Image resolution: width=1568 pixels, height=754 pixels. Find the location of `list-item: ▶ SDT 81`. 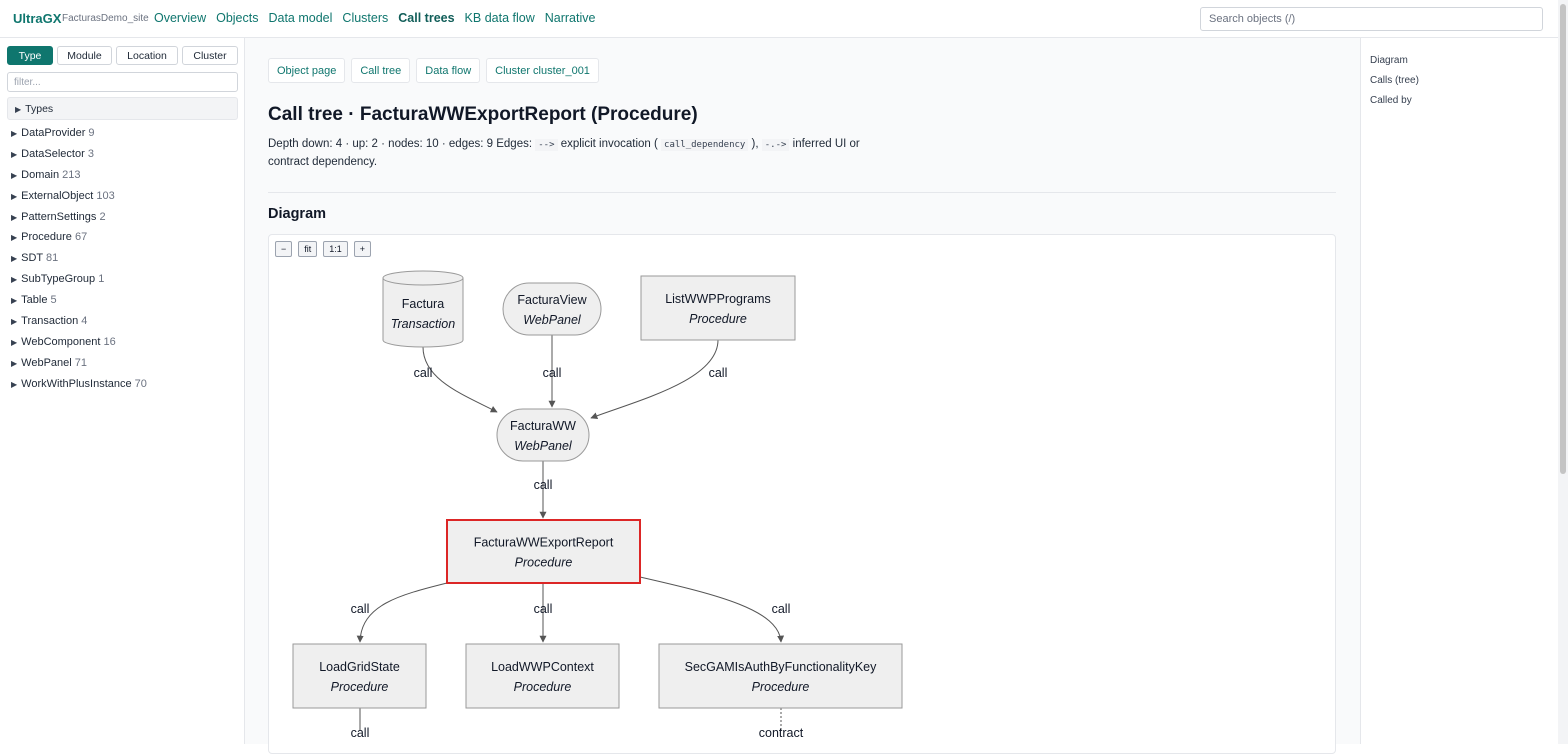

list-item: ▶ SDT 81 is located at coordinates (79, 262).